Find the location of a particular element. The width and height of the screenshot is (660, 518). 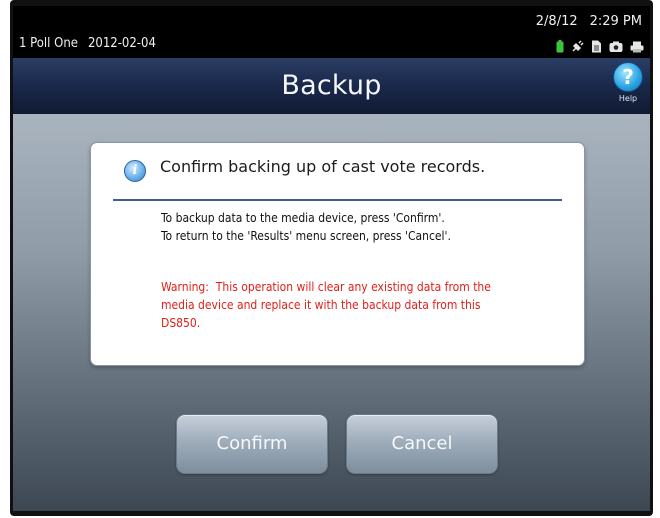

help-button: ? Help is located at coordinates (628, 86).